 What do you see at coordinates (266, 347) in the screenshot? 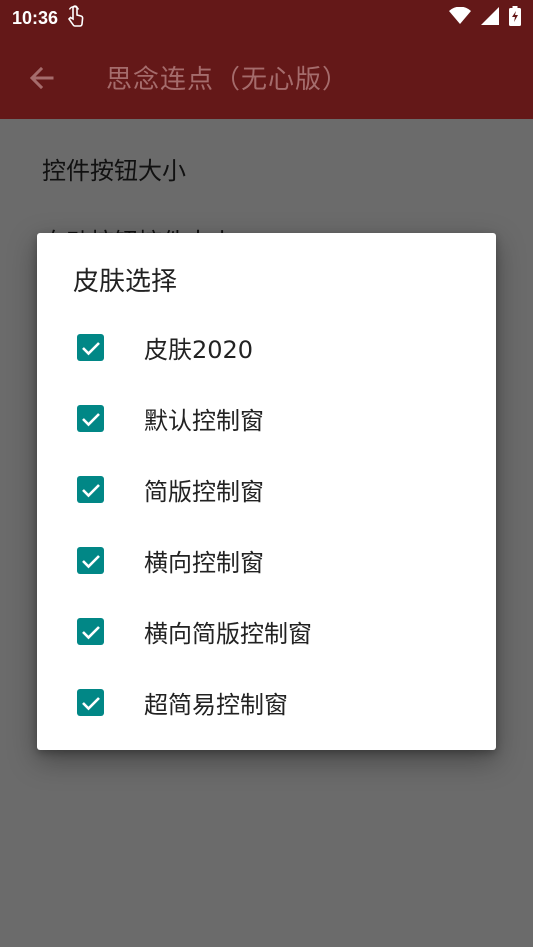
I see `option-skin-2020: 皮肤2020` at bounding box center [266, 347].